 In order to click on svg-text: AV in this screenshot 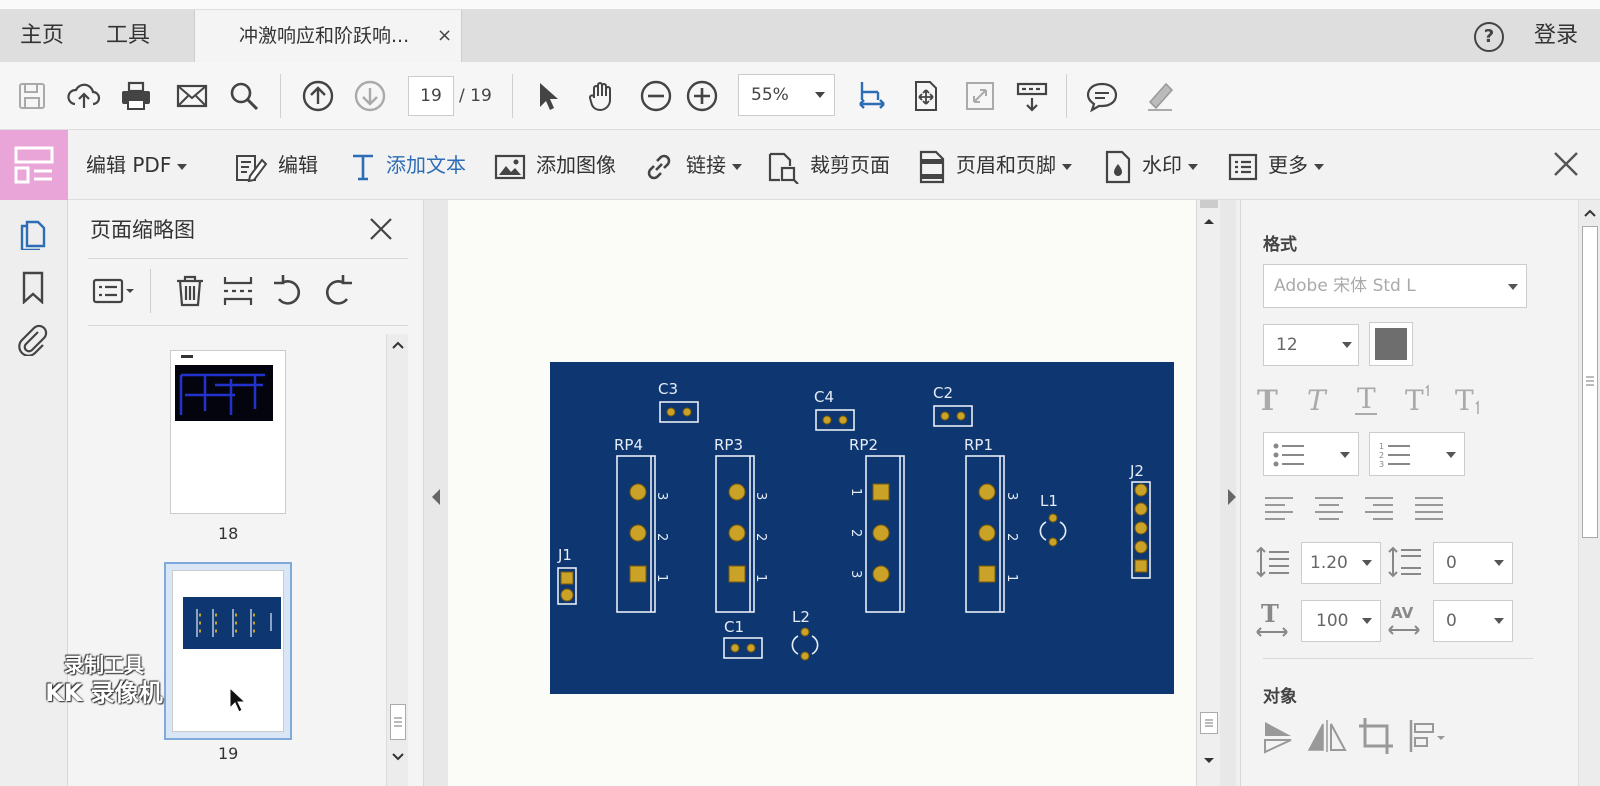, I will do `click(1402, 613)`.